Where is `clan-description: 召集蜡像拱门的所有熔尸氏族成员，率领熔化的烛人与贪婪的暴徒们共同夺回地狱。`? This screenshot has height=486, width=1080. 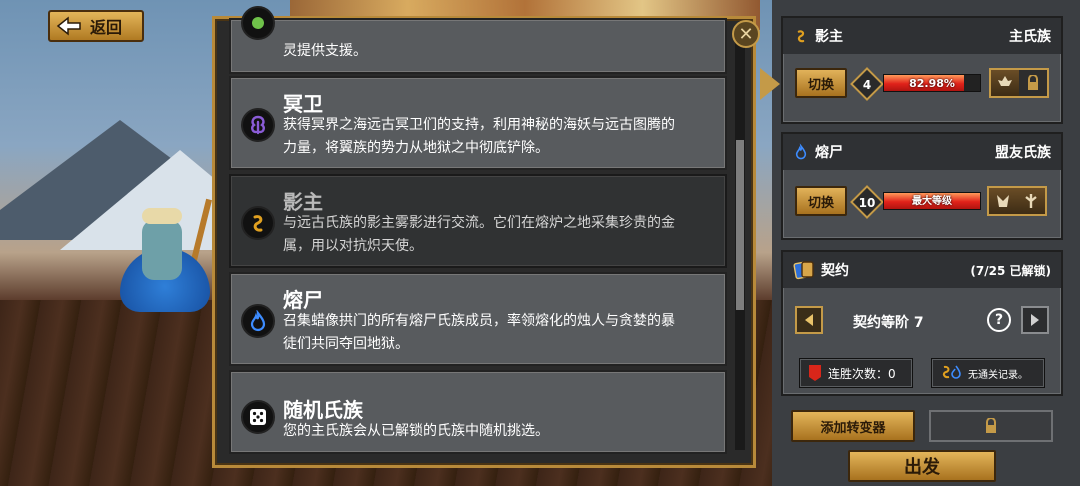 clan-description: 召集蜡像拱门的所有熔尸氏族成员，率领熔化的烛人与贪婪的暴徒们共同夺回地狱。 is located at coordinates (479, 332).